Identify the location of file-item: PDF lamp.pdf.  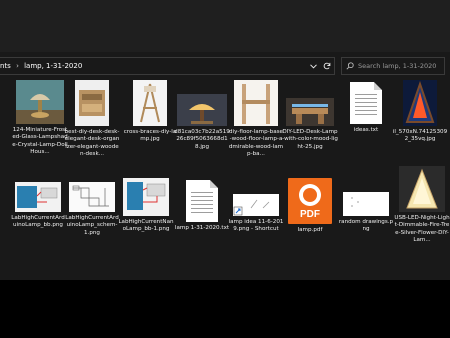
(310, 206).